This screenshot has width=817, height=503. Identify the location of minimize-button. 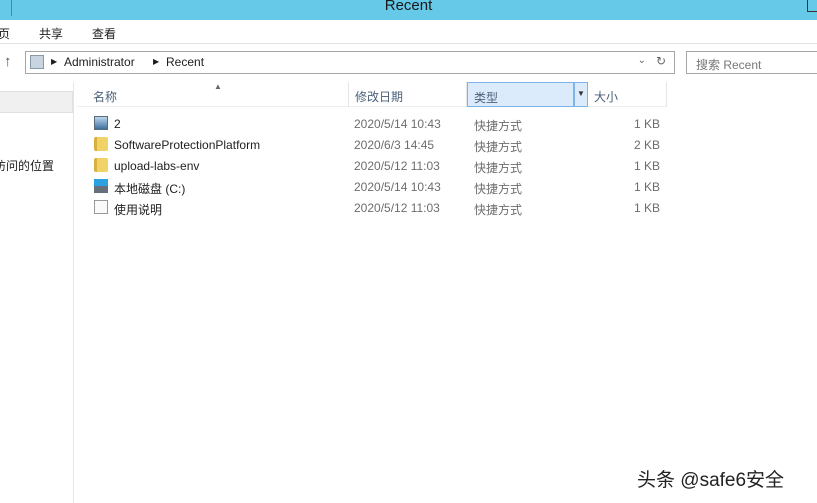
(812, 6).